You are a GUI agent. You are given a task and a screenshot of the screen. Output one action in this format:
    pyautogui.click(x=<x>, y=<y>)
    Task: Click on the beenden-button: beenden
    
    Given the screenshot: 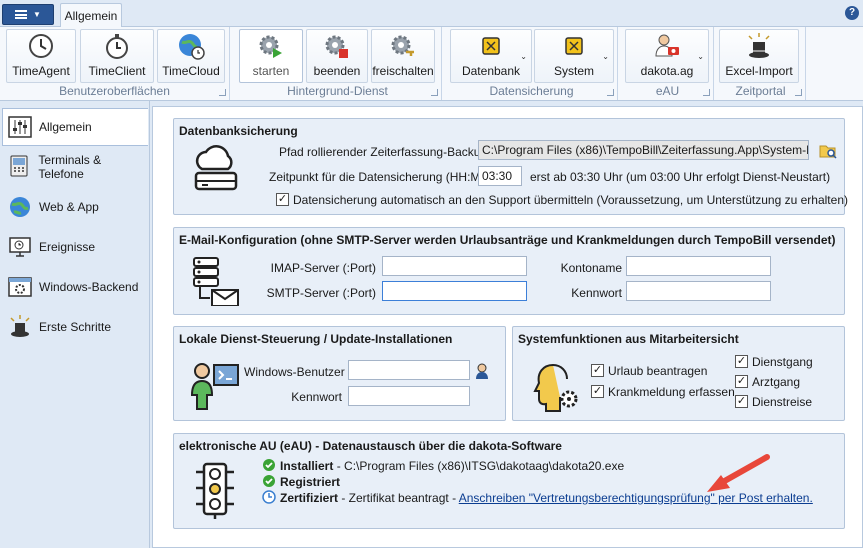 What is the action you would take?
    pyautogui.click(x=337, y=56)
    